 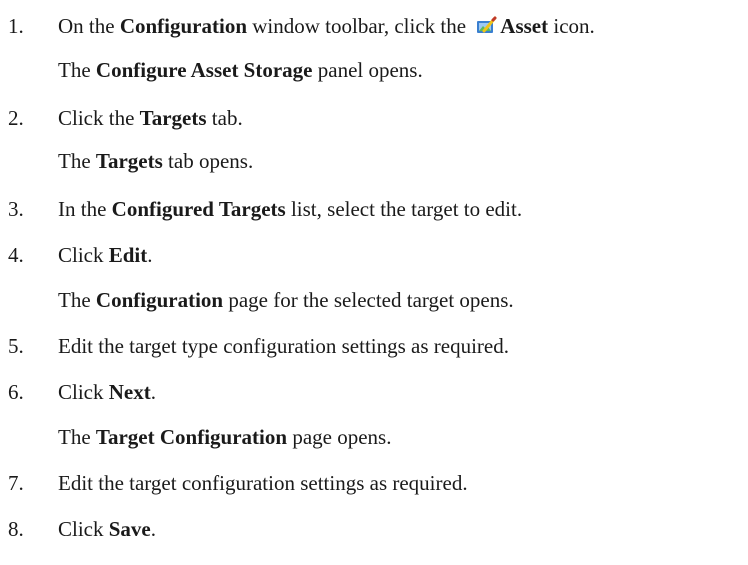 I want to click on step-number: 8., so click(x=16, y=529).